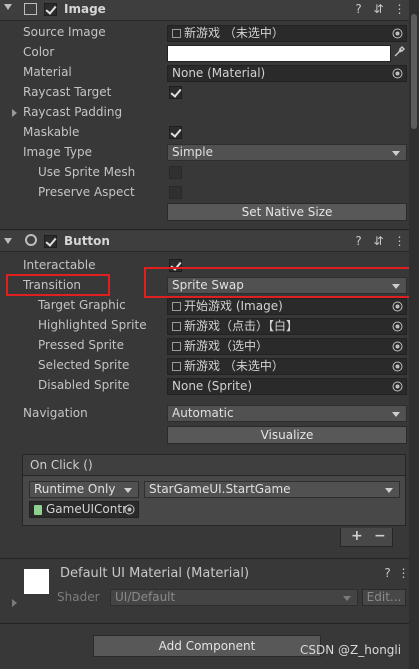 This screenshot has height=669, width=419. I want to click on function-dropdown: StarGameUI.StartGame, so click(272, 489).